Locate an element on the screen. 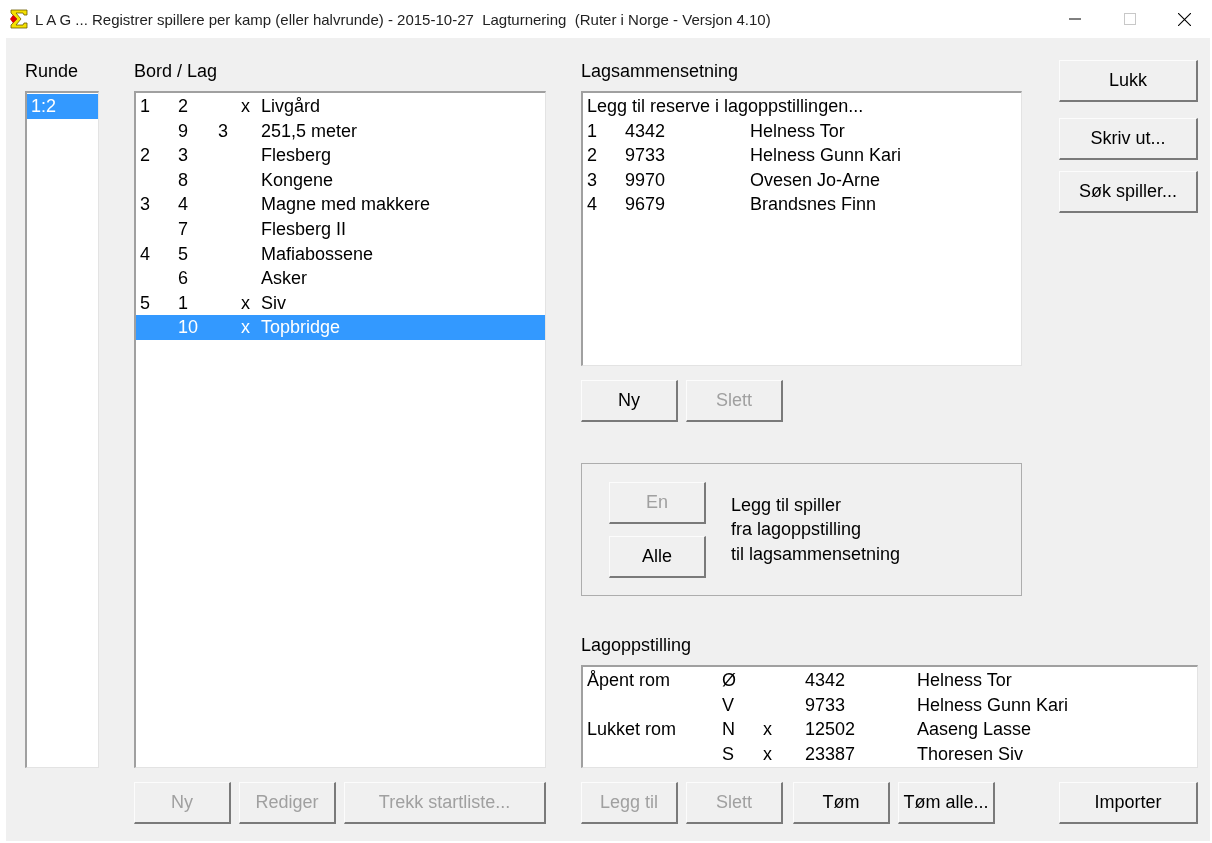  match-row: 2 3 Flesberg is located at coordinates (340, 155).